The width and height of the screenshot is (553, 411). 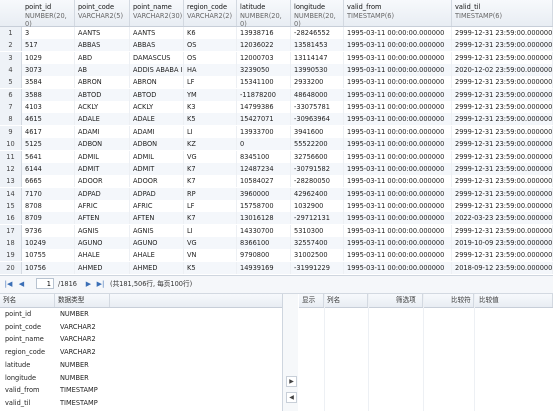 What do you see at coordinates (48, 33) in the screenshot?
I see `cell-point-id: 3` at bounding box center [48, 33].